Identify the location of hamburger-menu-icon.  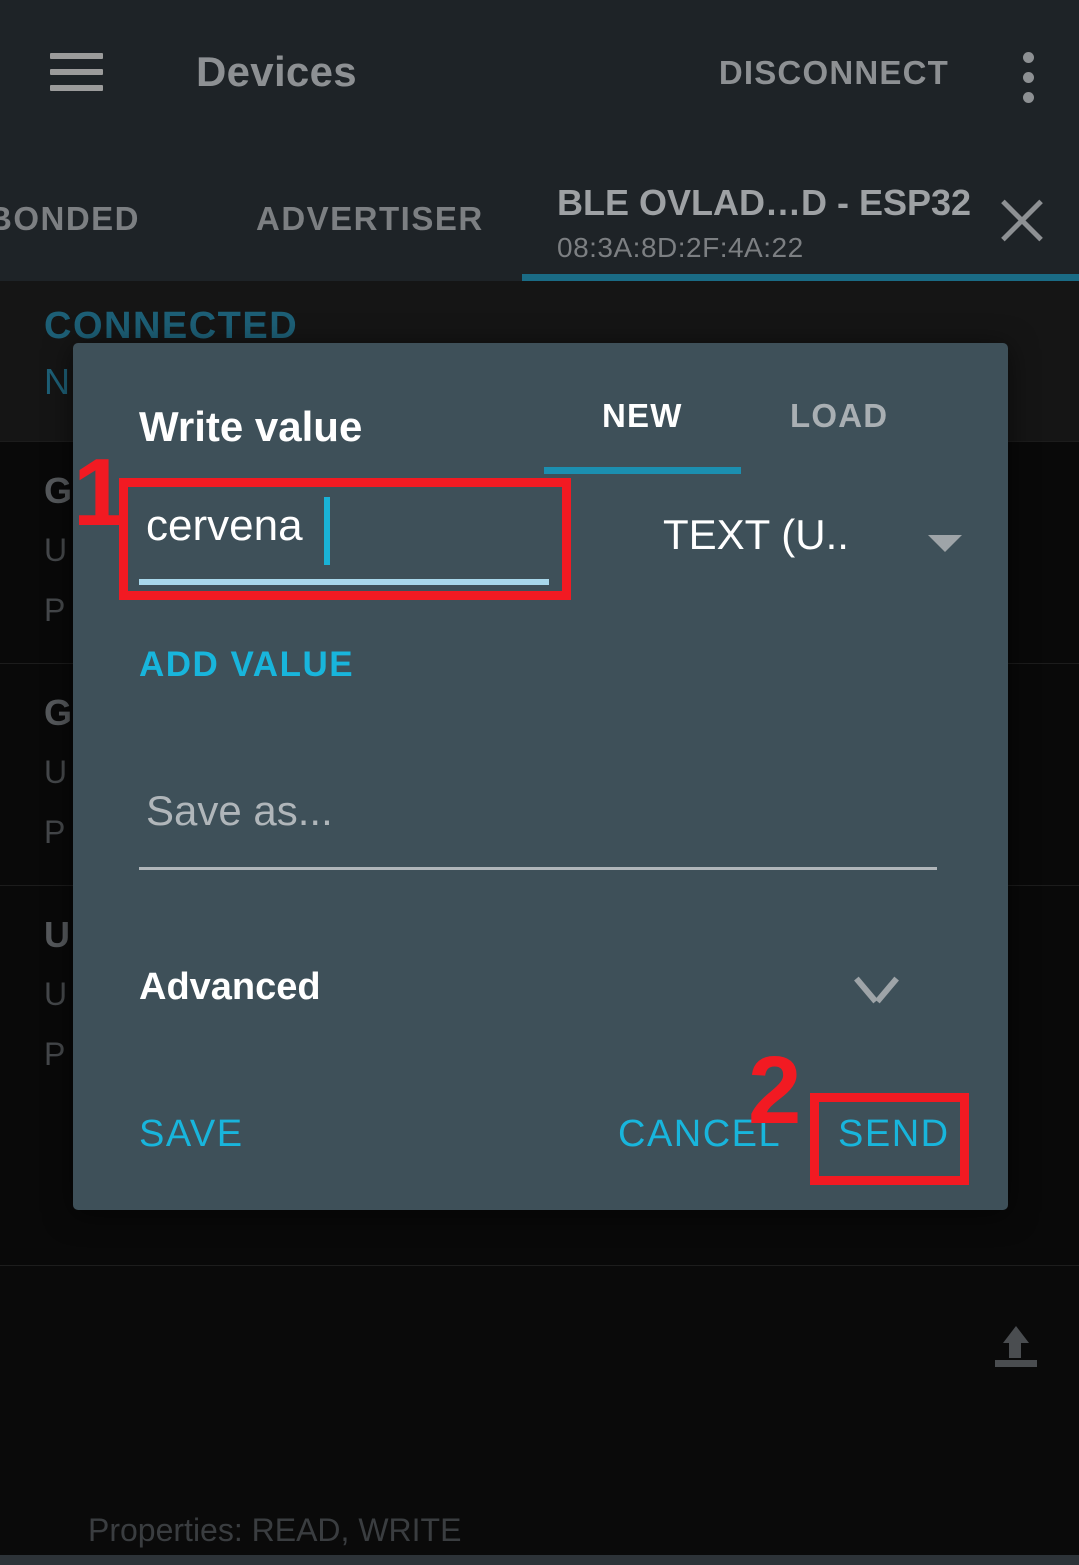
(76, 72).